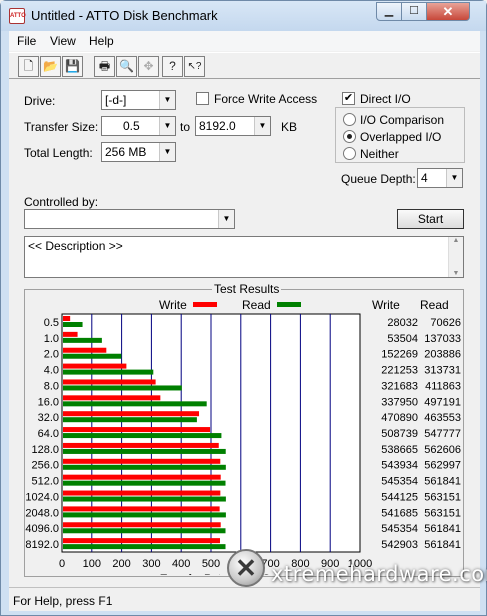  What do you see at coordinates (51, 355) in the screenshot?
I see `y-tick-label: 2.0` at bounding box center [51, 355].